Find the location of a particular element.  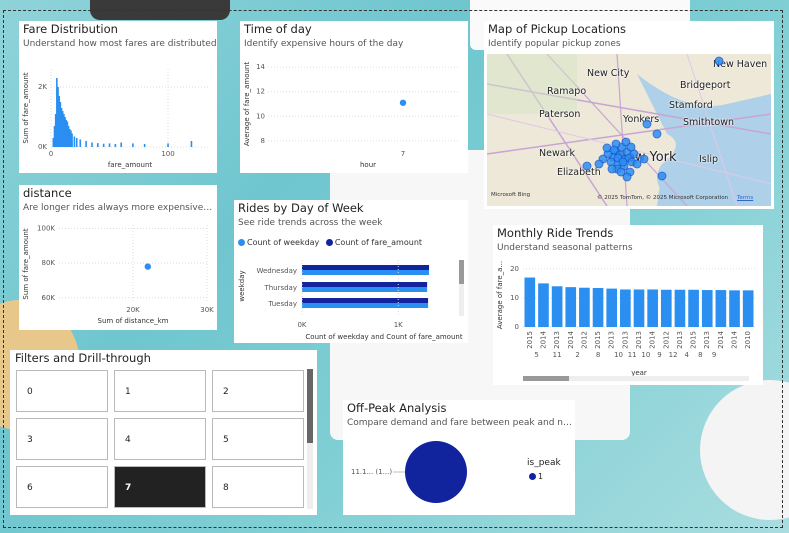

slicer-option-8: 8 is located at coordinates (258, 487).